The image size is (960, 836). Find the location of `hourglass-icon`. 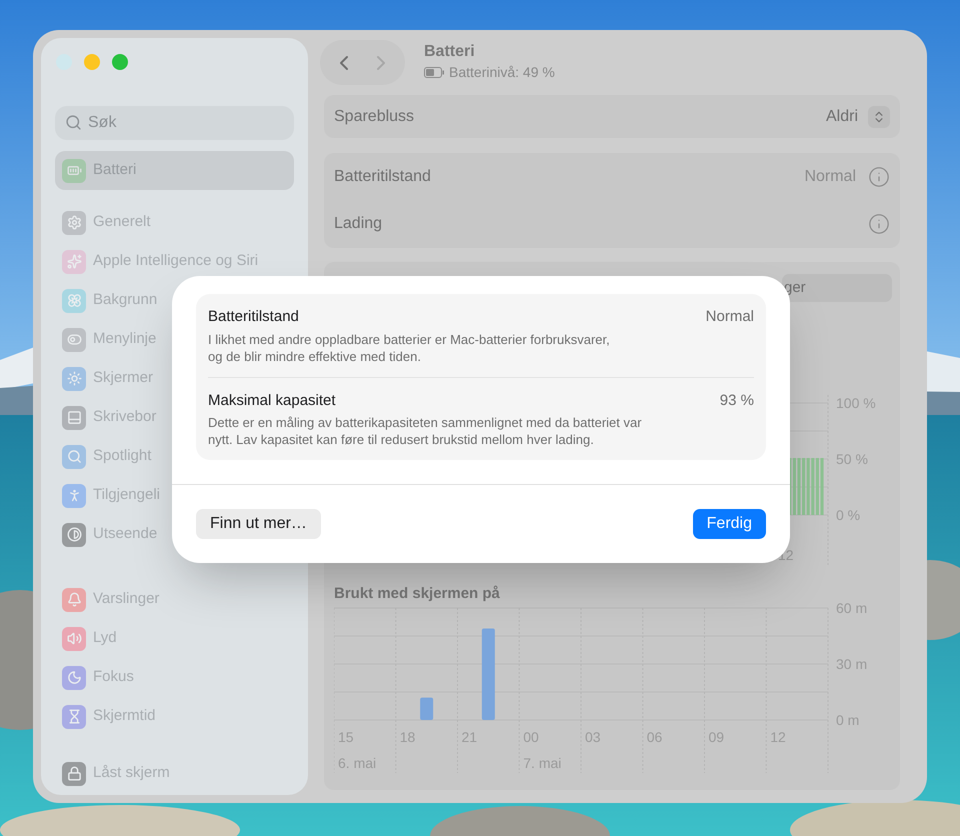

hourglass-icon is located at coordinates (74, 716).